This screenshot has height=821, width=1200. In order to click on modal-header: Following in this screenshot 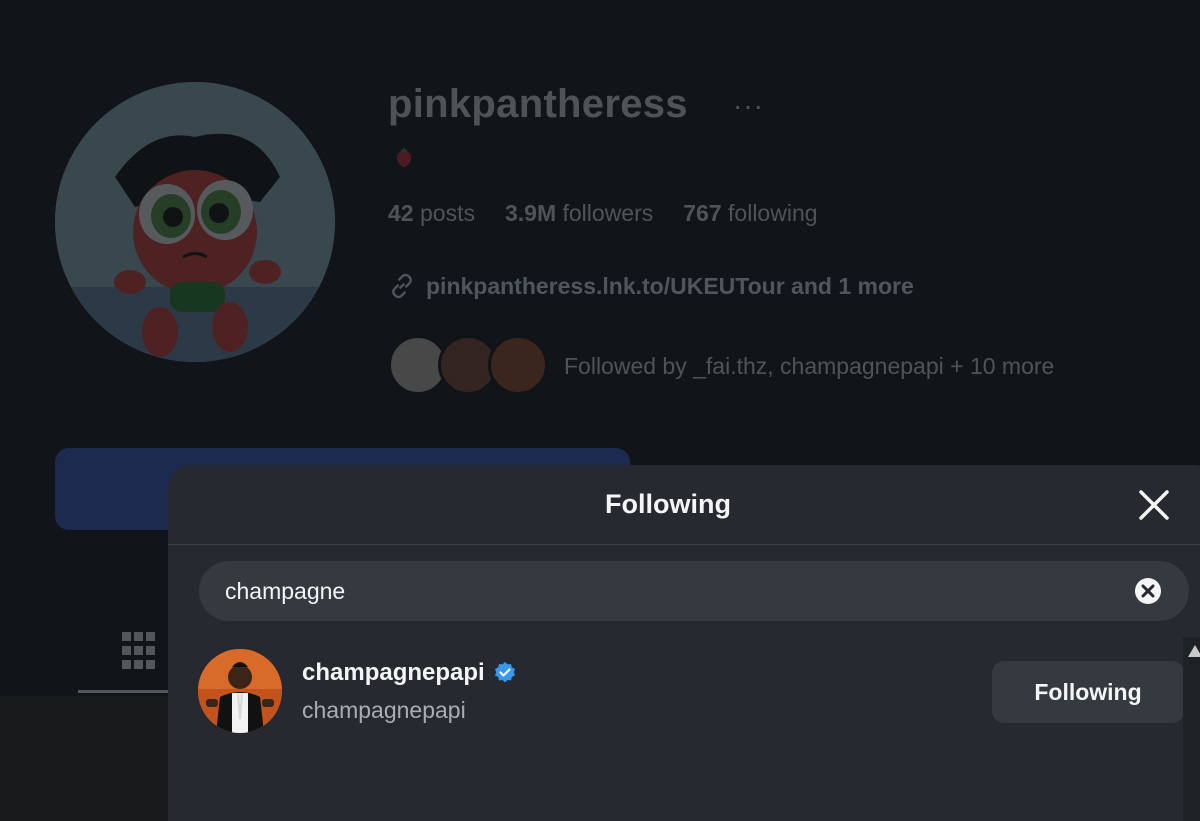, I will do `click(684, 505)`.